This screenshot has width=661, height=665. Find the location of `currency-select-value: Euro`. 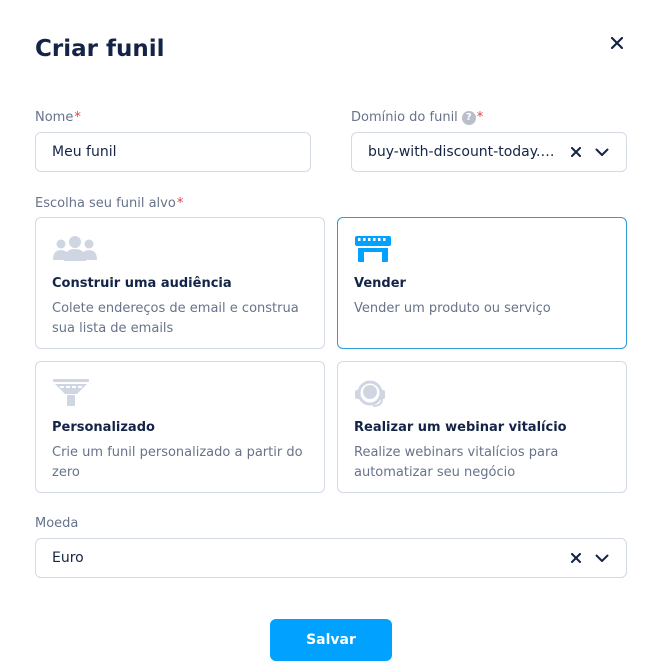

currency-select-value: Euro is located at coordinates (68, 558).